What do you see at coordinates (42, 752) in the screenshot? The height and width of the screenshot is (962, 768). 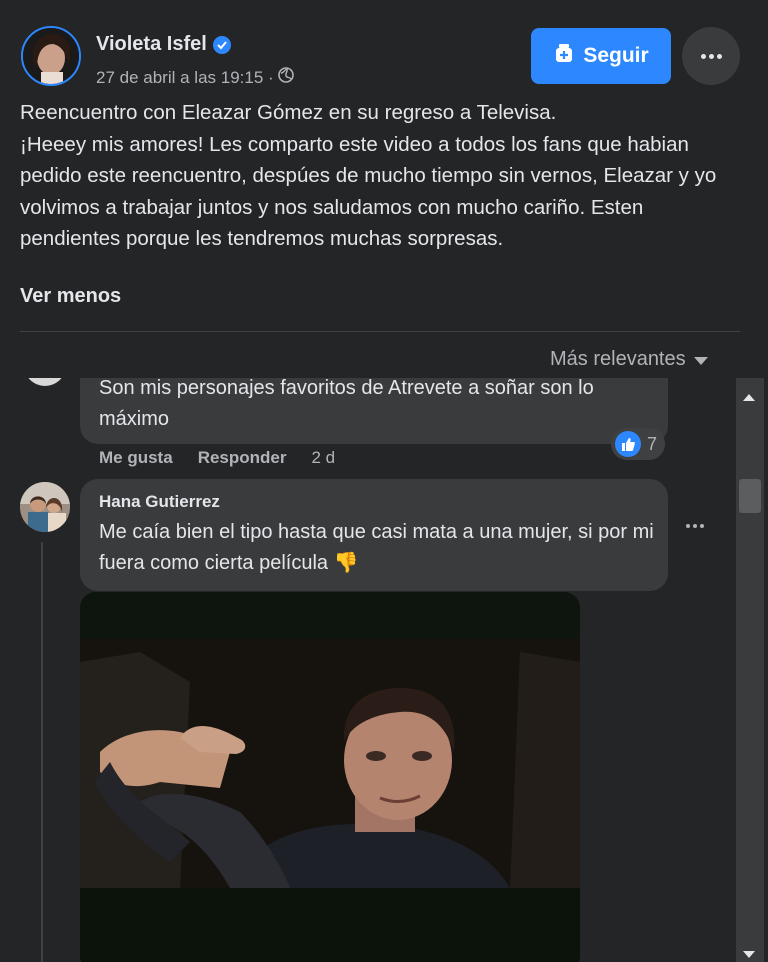 I see `thread-line` at bounding box center [42, 752].